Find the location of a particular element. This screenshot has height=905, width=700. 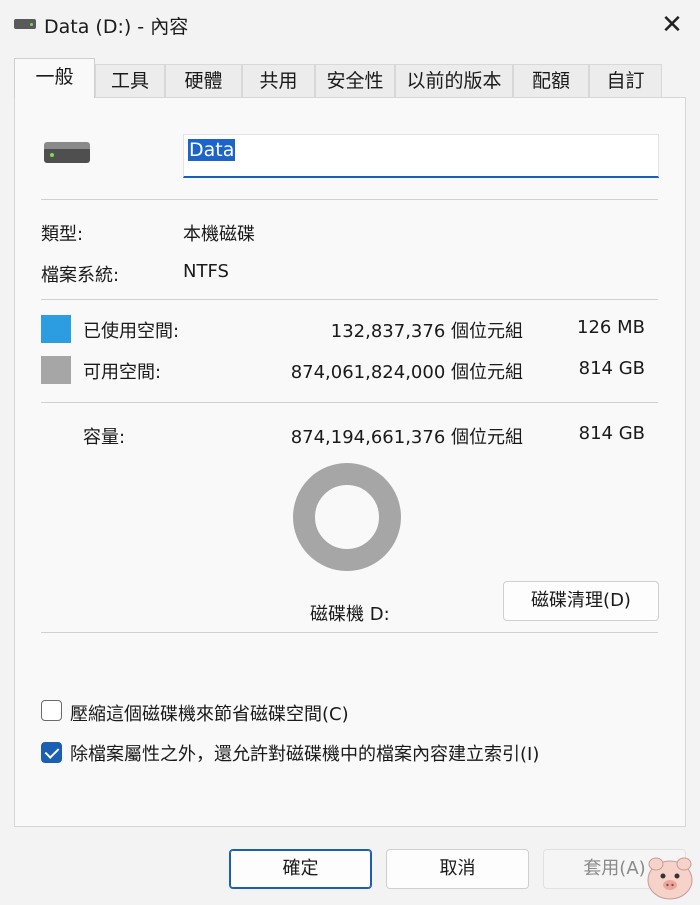

used-space-swatch is located at coordinates (56, 329).